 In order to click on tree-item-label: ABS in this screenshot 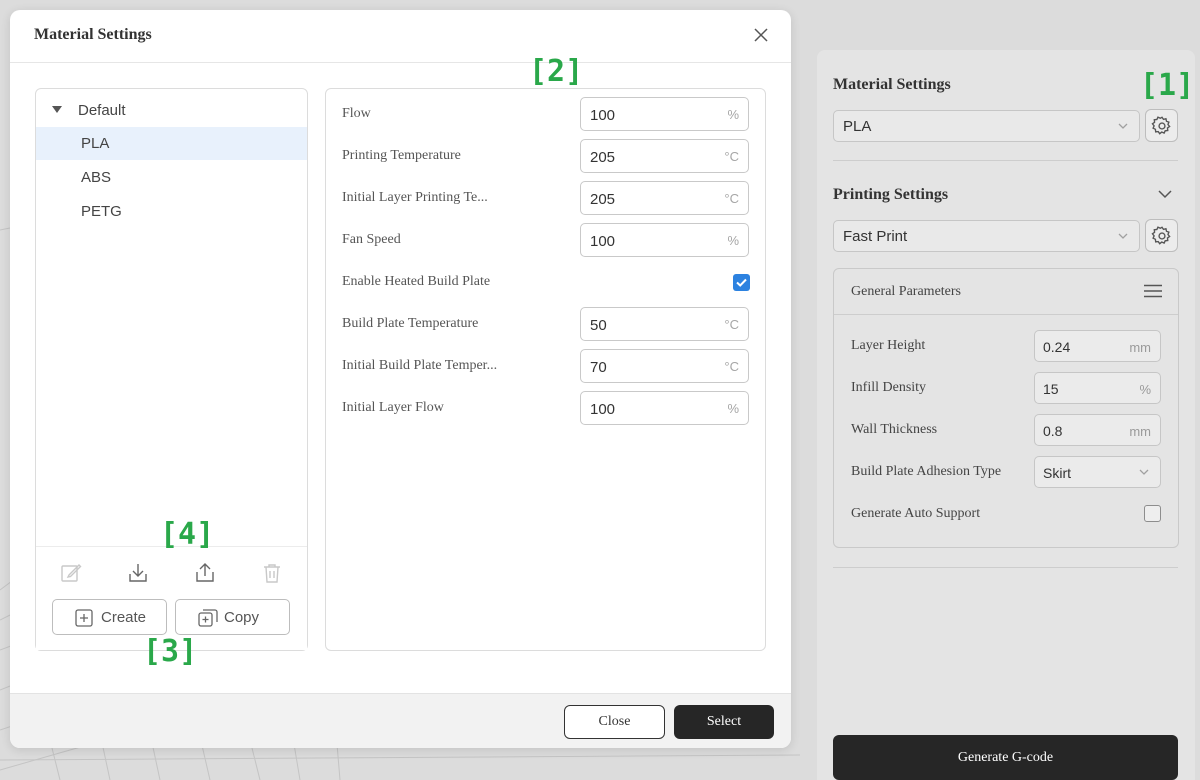, I will do `click(96, 177)`.